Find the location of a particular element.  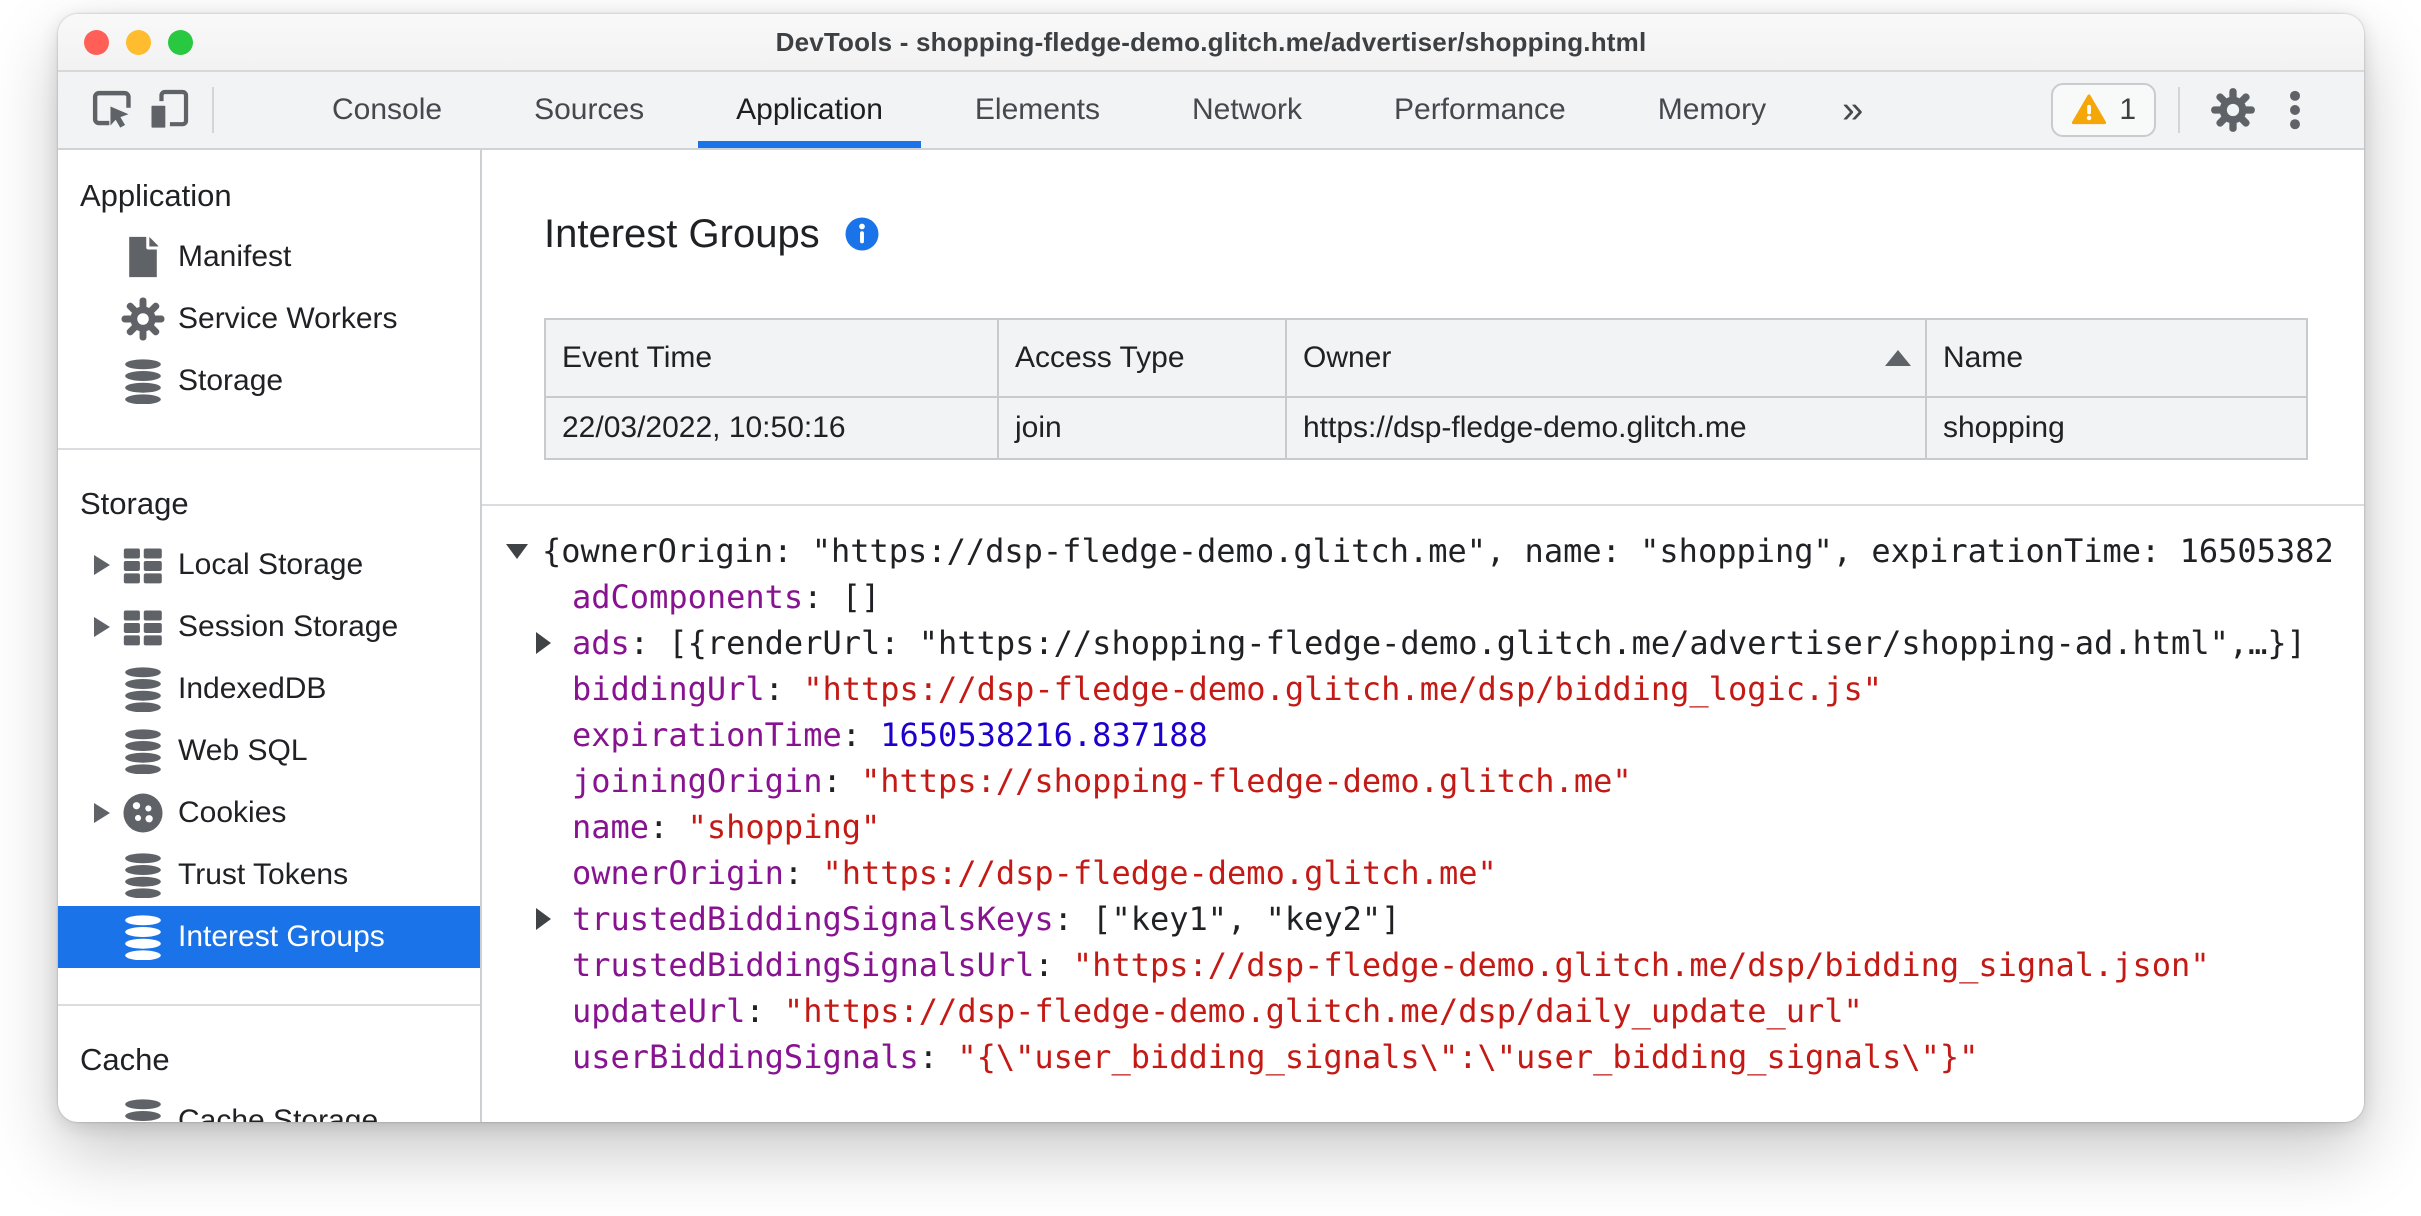

tree-text-string: "https://shopping-fledge-demo.glitch.me" is located at coordinates (1246, 781).